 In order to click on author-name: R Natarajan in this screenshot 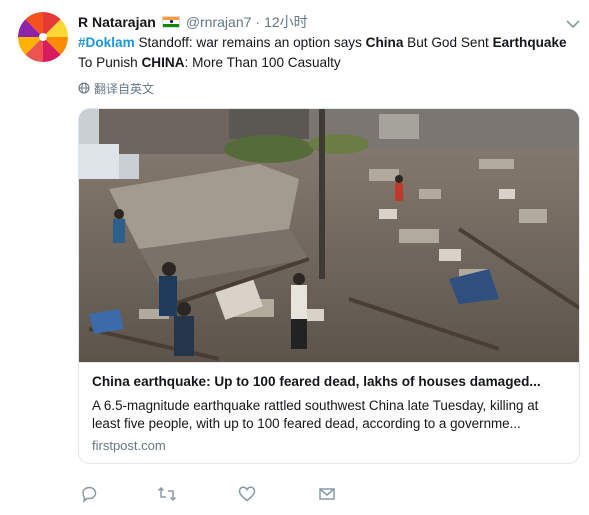, I will do `click(117, 22)`.